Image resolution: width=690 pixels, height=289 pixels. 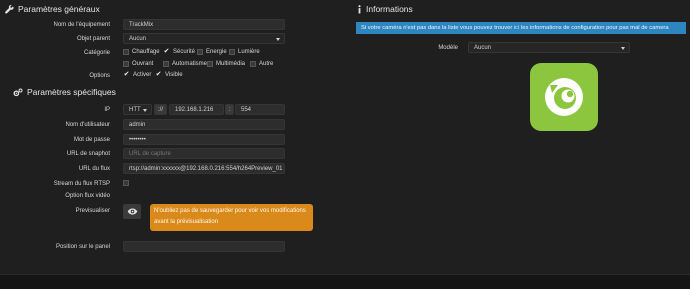 I want to click on wrench-icon, so click(x=9, y=9).